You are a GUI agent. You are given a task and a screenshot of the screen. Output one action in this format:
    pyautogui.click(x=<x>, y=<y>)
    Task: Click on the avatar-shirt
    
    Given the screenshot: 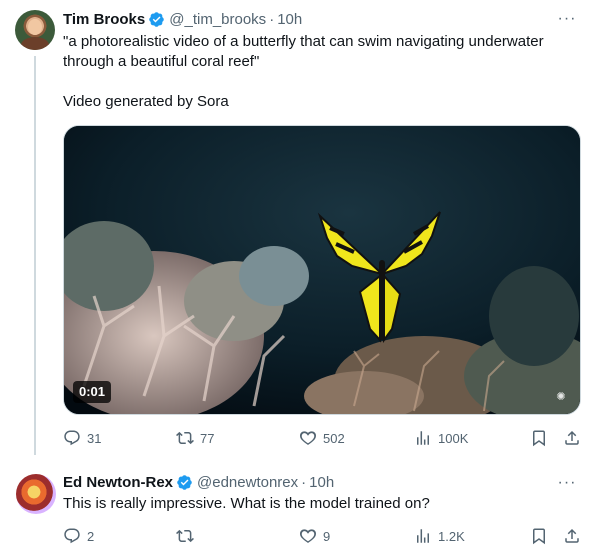 What is the action you would take?
    pyautogui.click(x=35, y=43)
    